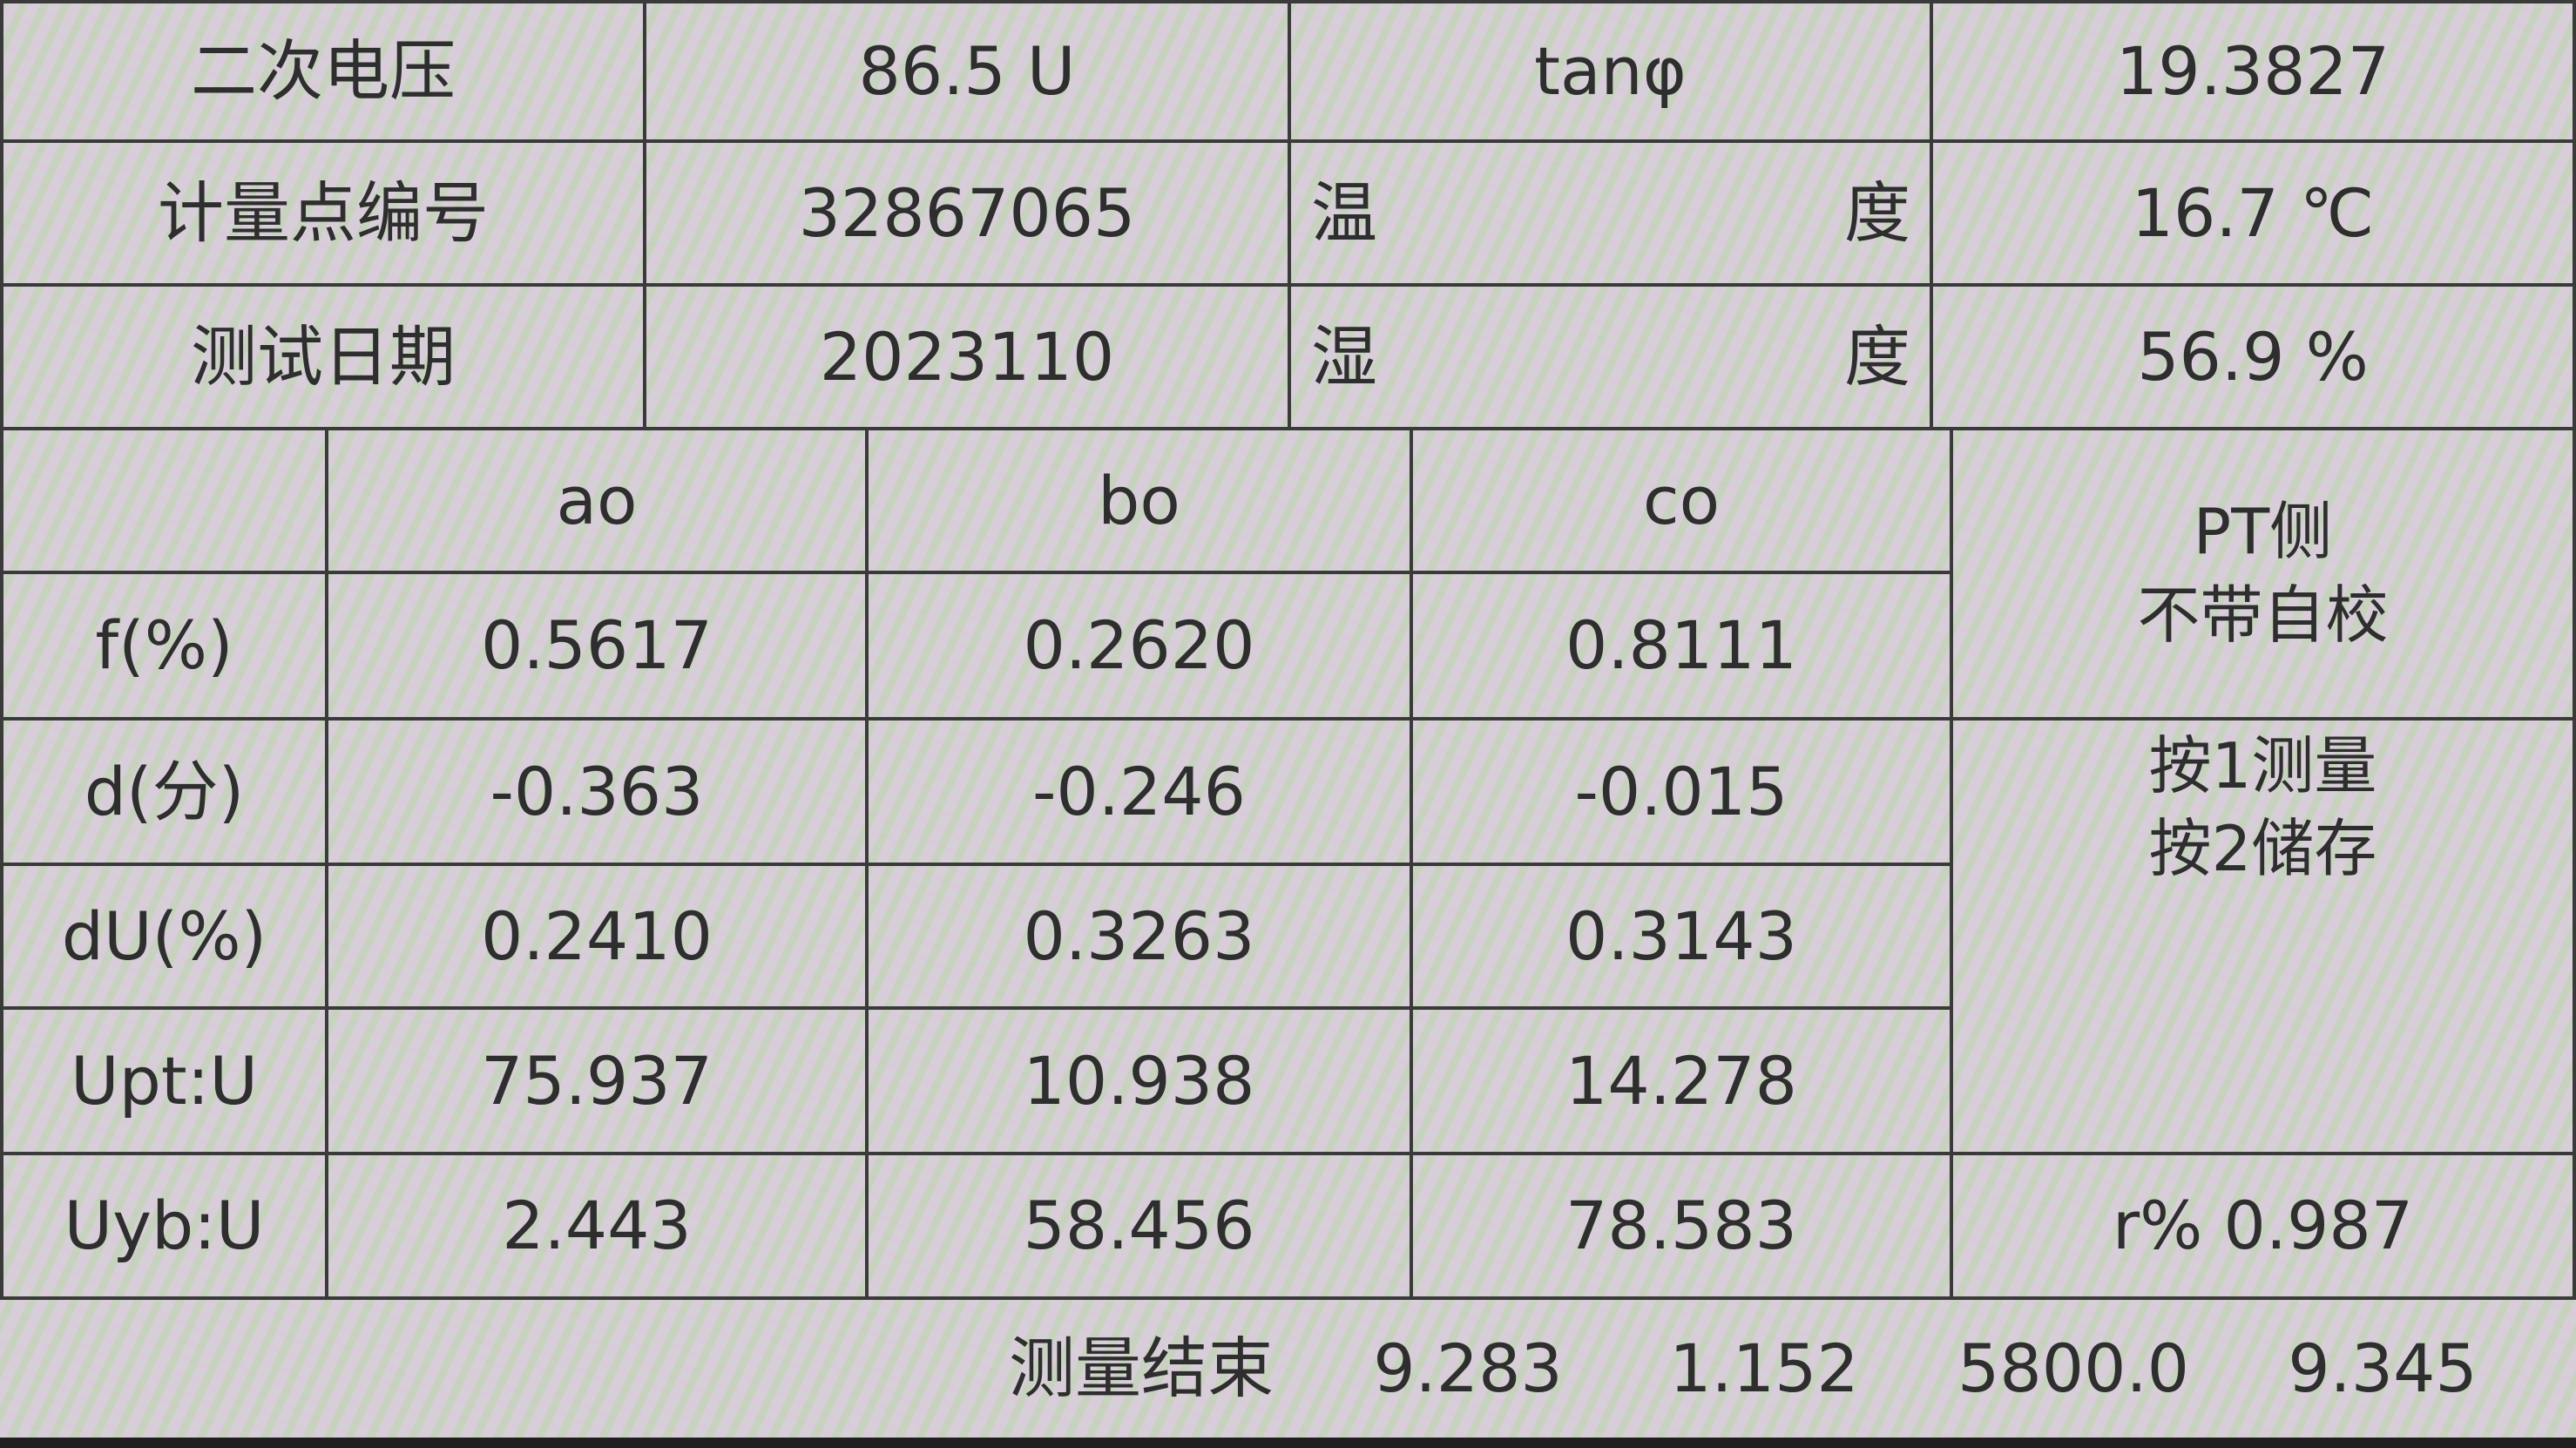 The height and width of the screenshot is (1448, 2576). Describe the element at coordinates (1610, 71) in the screenshot. I see `tan-label: tanφ` at that location.